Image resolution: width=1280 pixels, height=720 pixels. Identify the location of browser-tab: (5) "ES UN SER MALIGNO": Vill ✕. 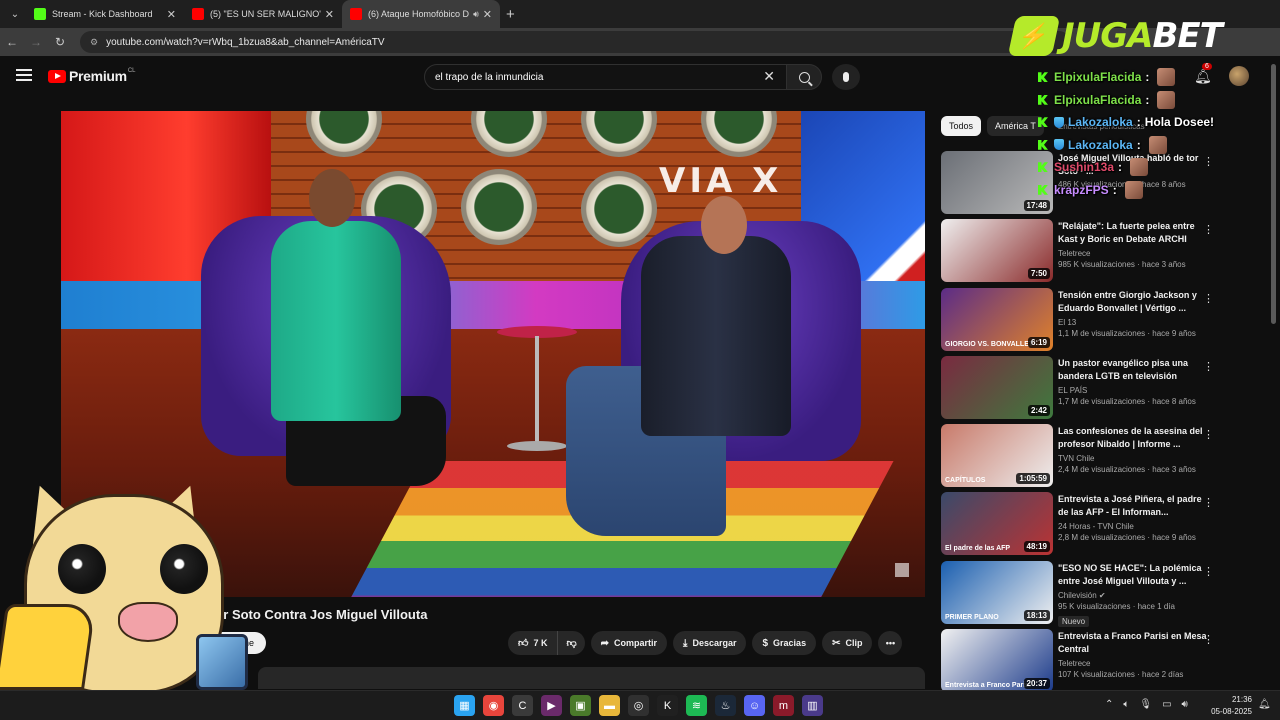
(263, 14).